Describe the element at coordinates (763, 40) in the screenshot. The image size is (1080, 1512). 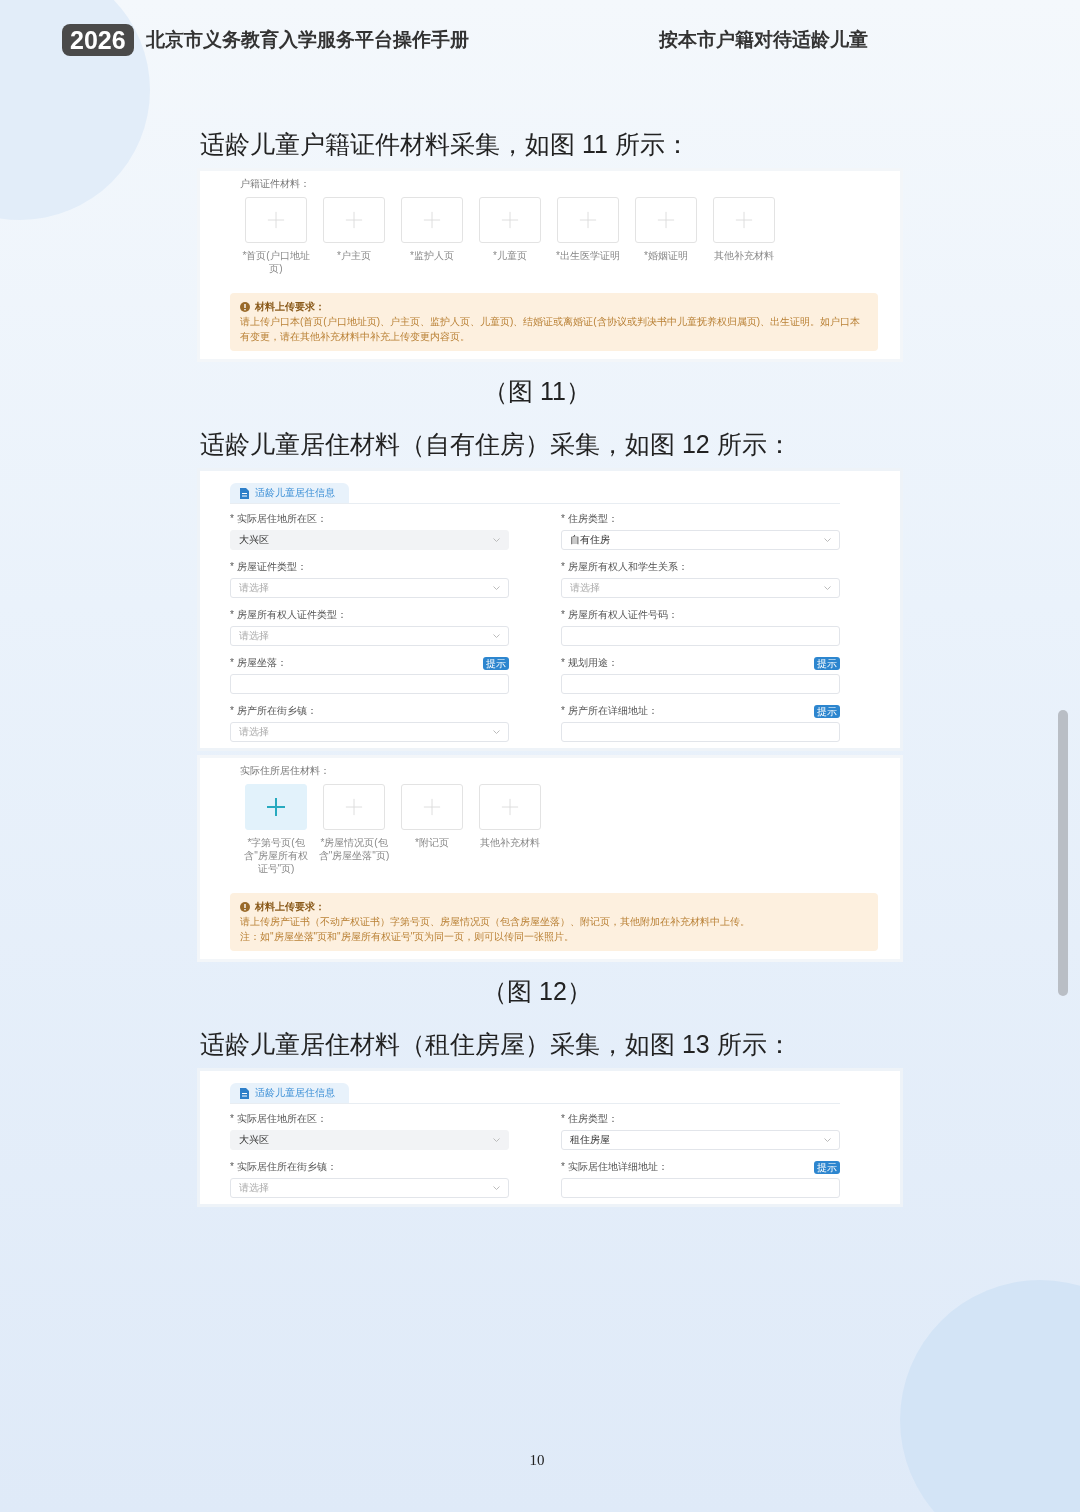
I see `section-title: 按本市户籍对待适龄儿童` at that location.